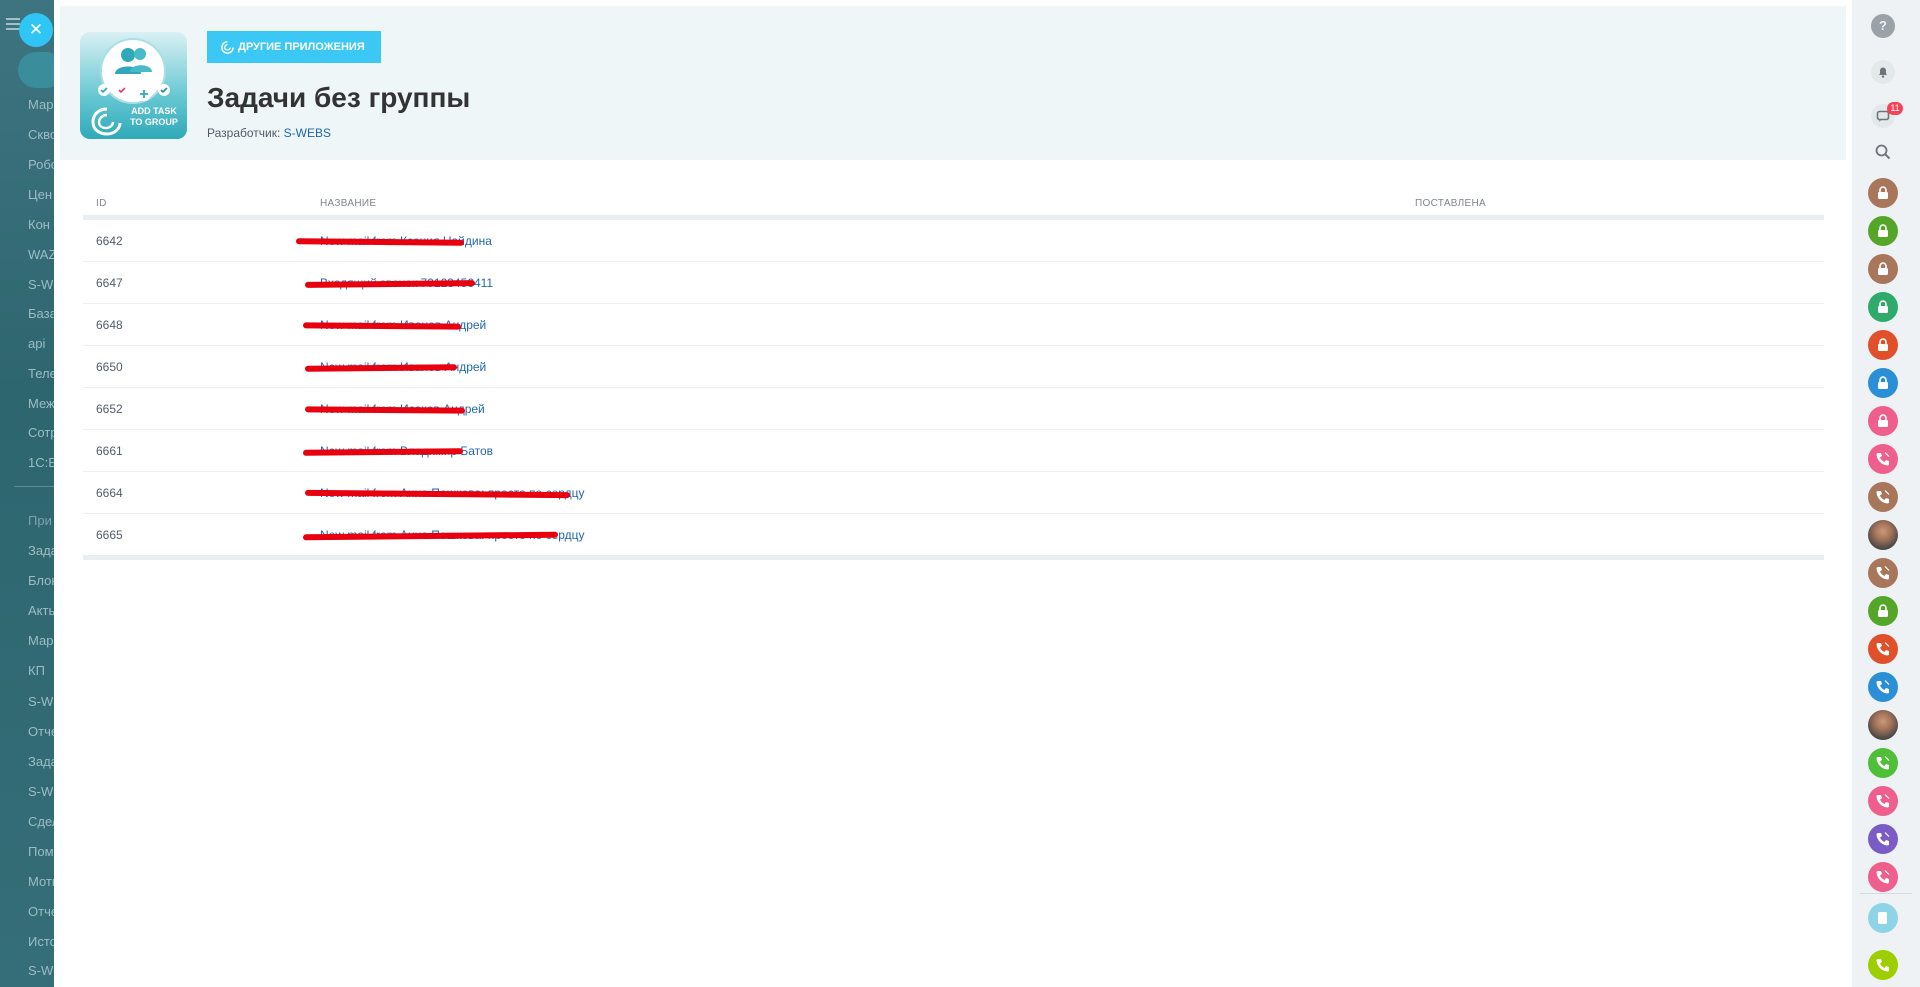 This screenshot has width=1920, height=987. What do you see at coordinates (109, 325) in the screenshot?
I see `task-id: 6648` at bounding box center [109, 325].